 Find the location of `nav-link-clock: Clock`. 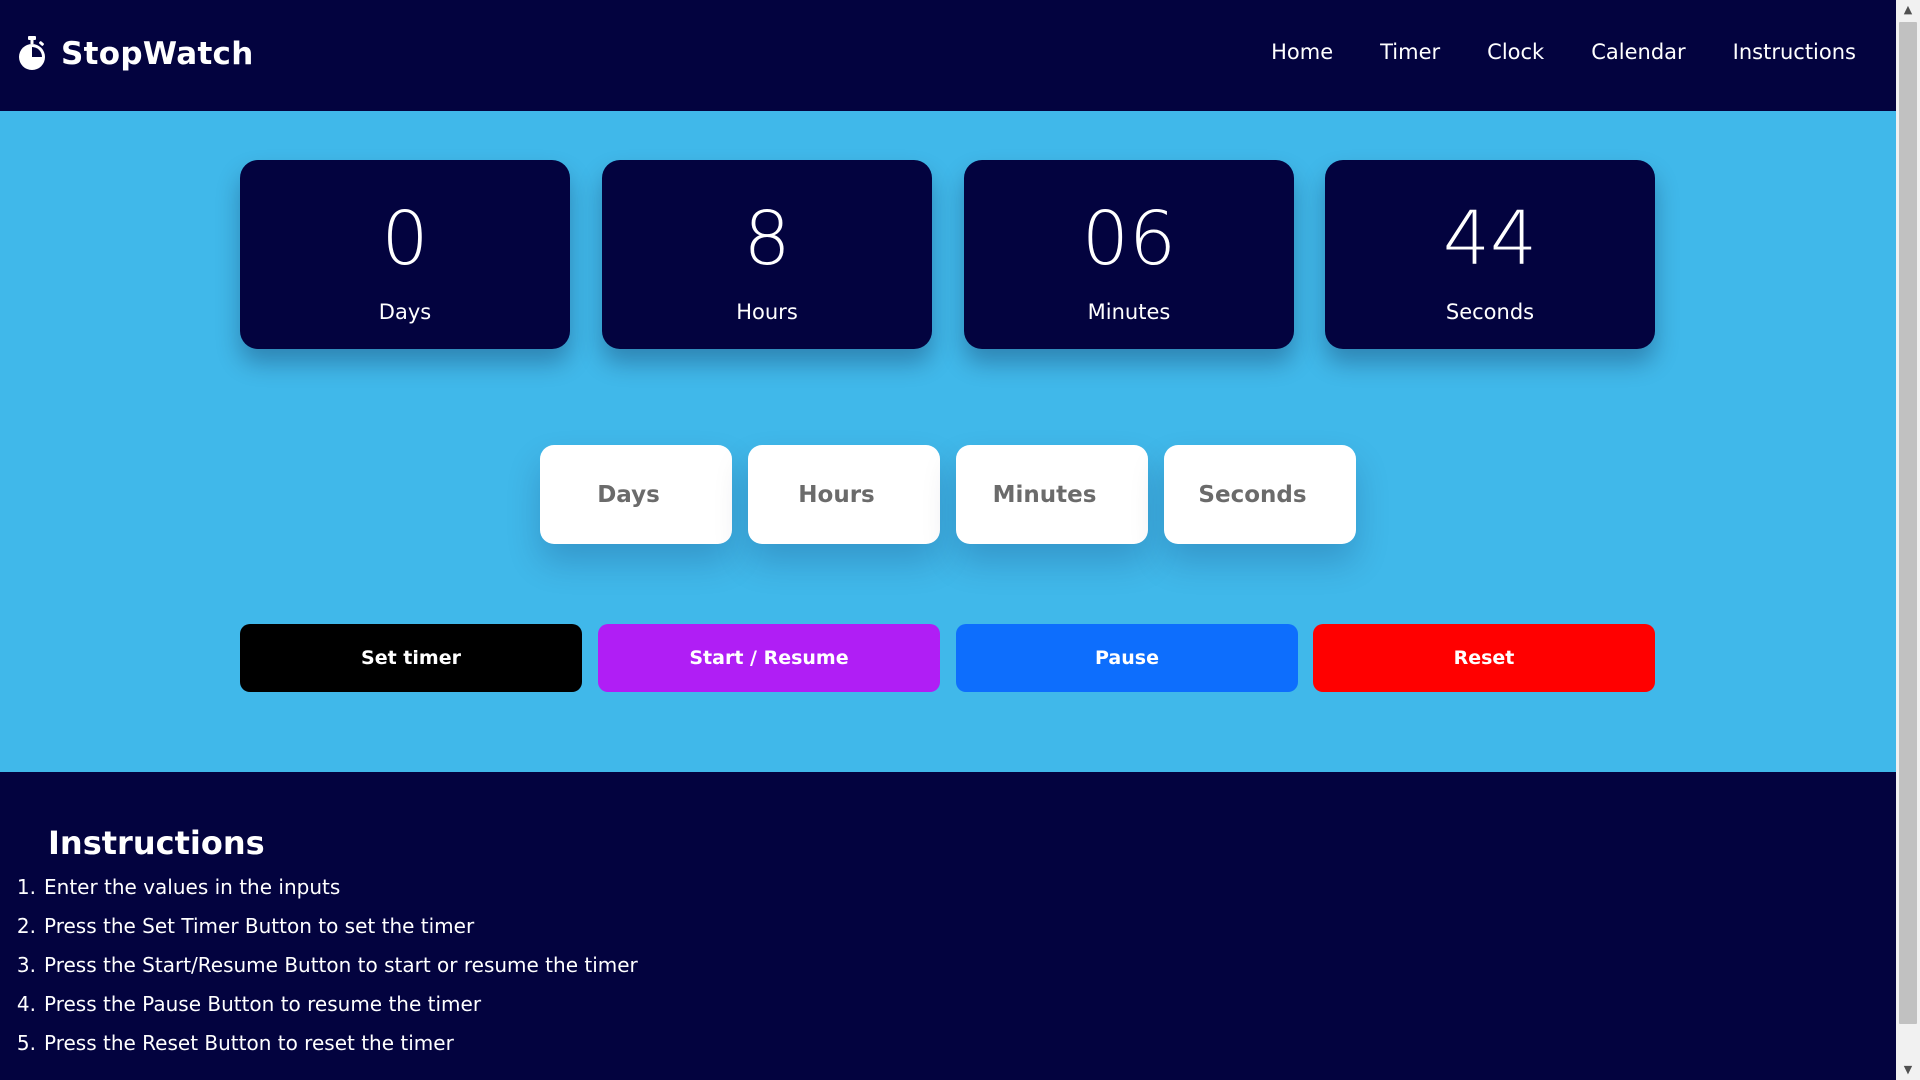

nav-link-clock: Clock is located at coordinates (1515, 52).